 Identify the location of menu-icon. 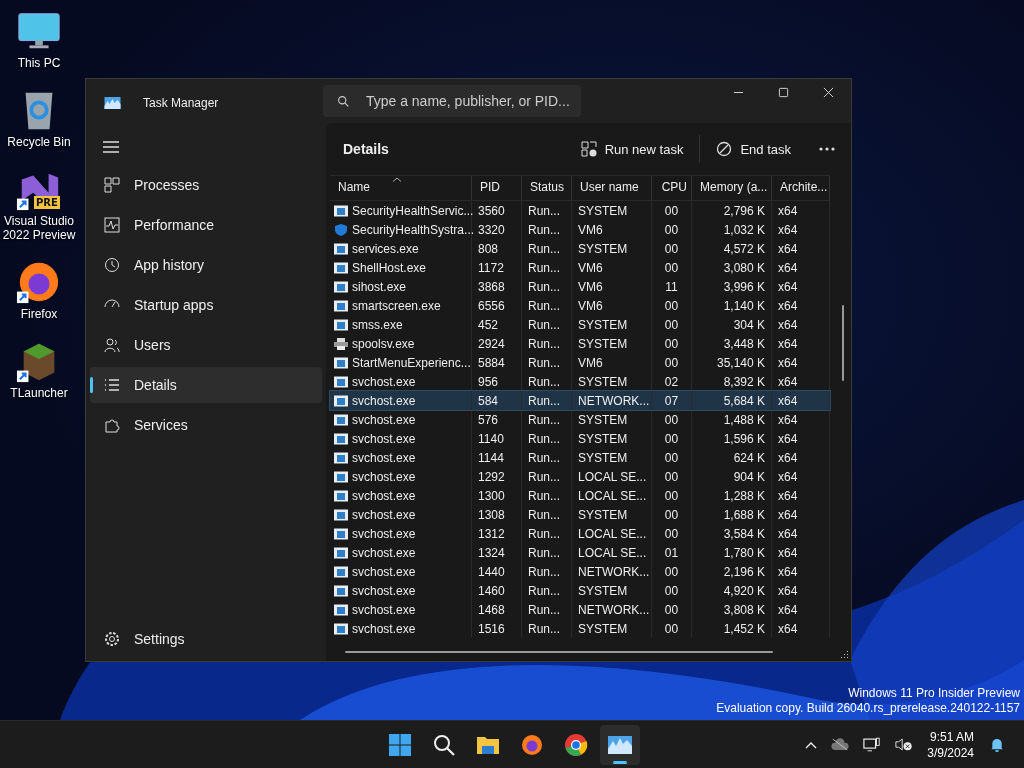
(111, 147).